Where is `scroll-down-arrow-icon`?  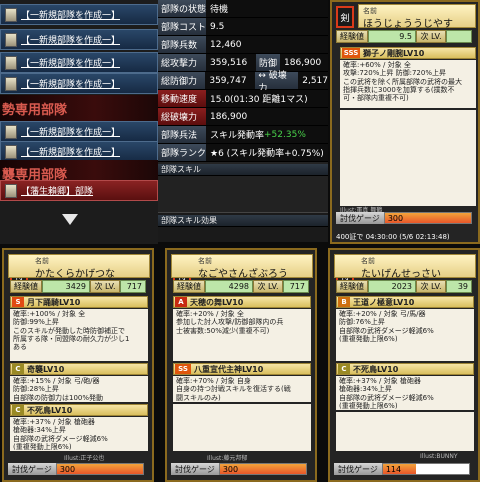 scroll-down-arrow-icon is located at coordinates (70, 219).